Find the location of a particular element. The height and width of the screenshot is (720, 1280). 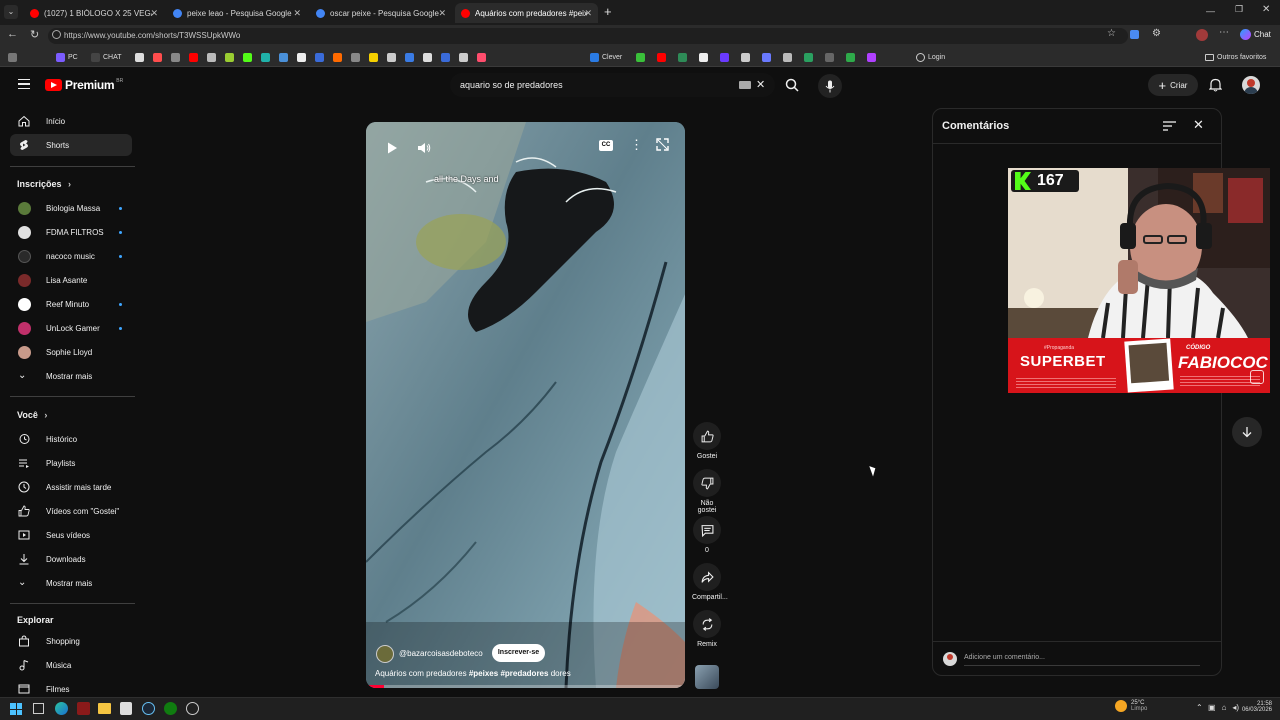

taskbar-store-icon is located at coordinates (126, 708).